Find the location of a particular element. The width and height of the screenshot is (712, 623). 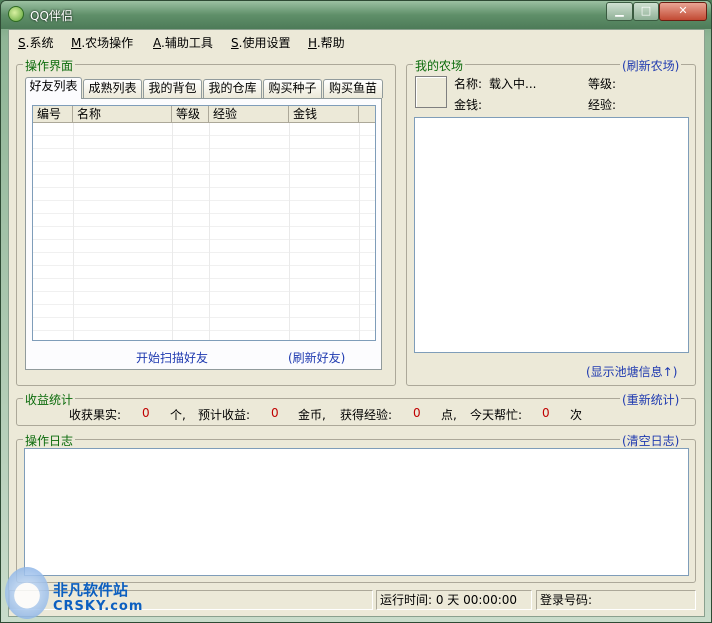

help-today-label: 今天帮忙: is located at coordinates (496, 415).